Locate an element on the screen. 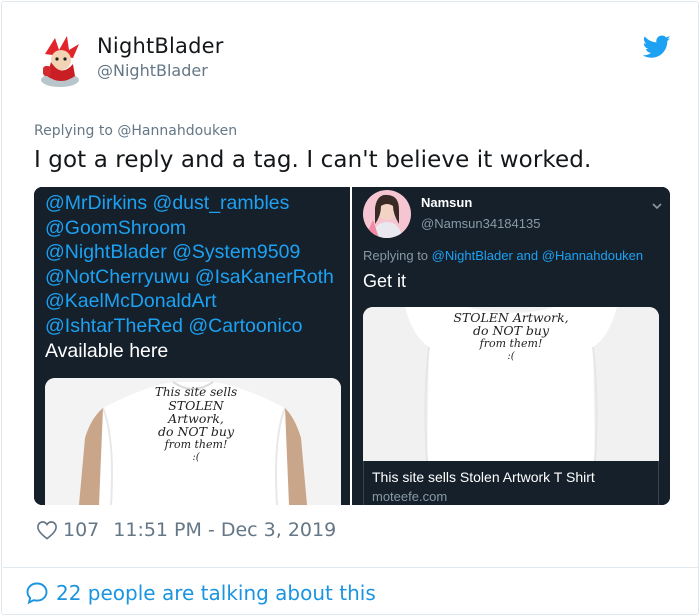 This screenshot has width=700, height=616. replying-to-handle: @Hannahdouken is located at coordinates (177, 131).